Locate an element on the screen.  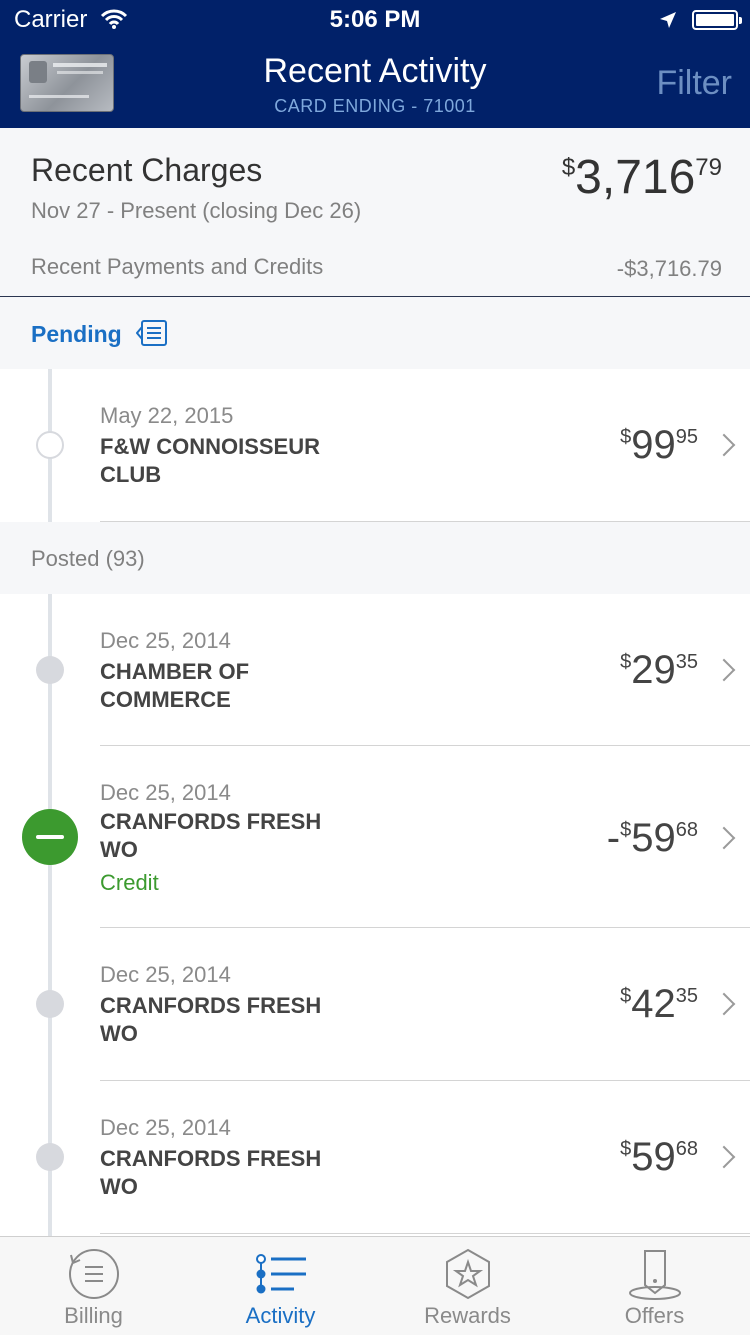
location-arrow-icon is located at coordinates (668, 20).